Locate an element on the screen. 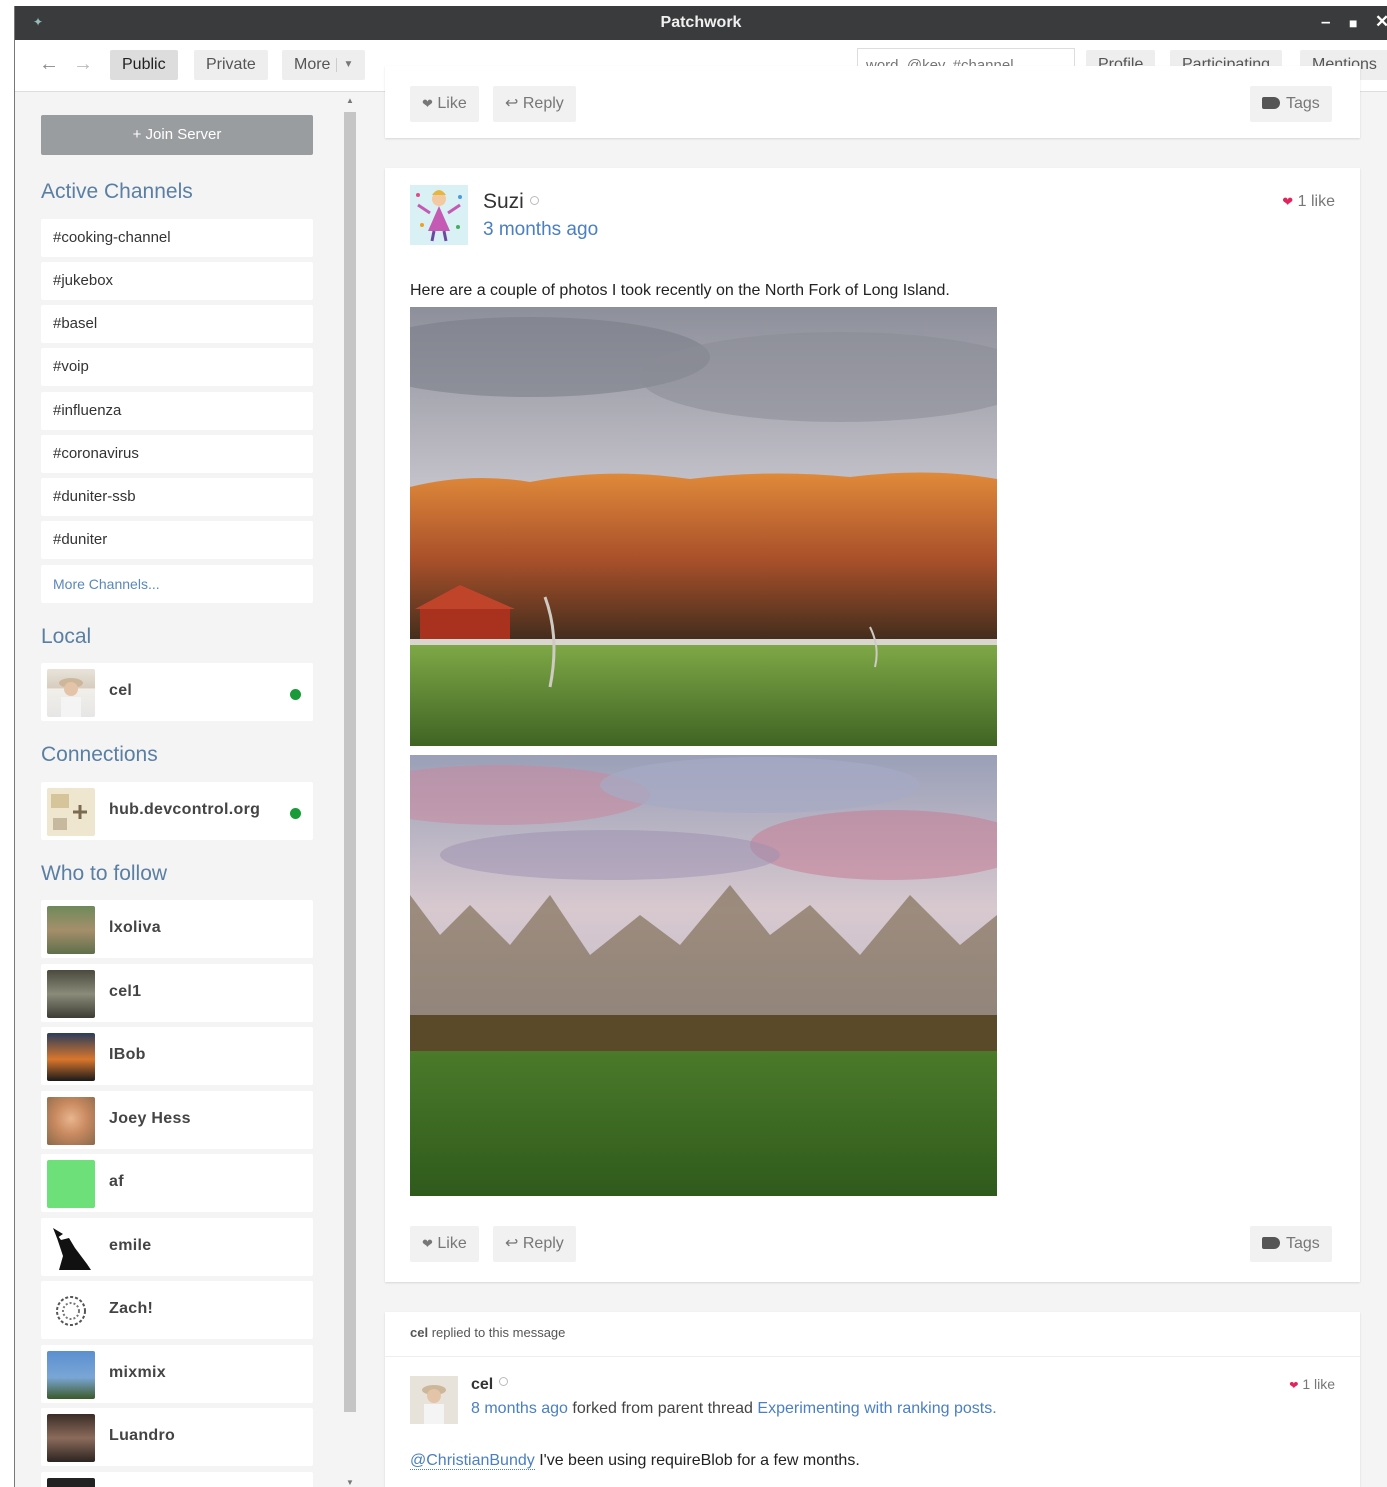 The height and width of the screenshot is (1487, 1387). author-name: cel is located at coordinates (490, 1385).